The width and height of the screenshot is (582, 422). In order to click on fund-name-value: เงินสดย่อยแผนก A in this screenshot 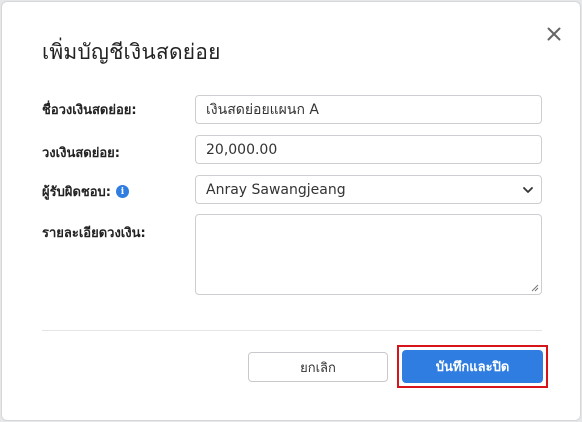, I will do `click(262, 109)`.